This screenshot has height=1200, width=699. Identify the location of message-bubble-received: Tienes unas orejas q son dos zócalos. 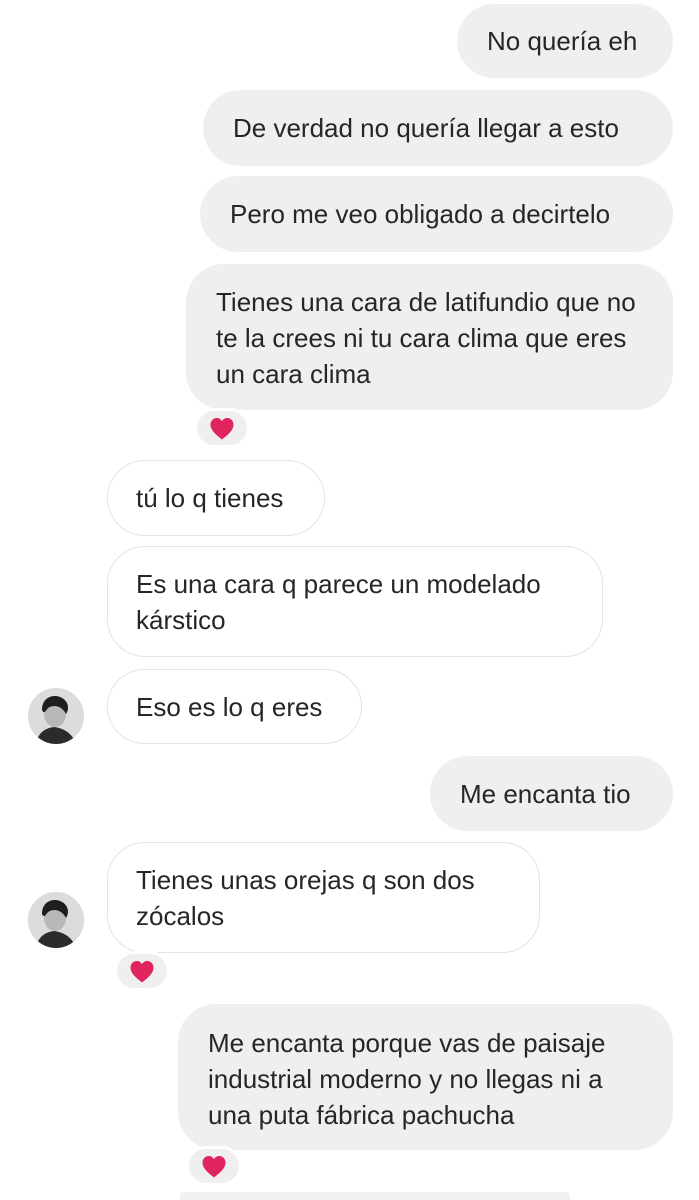
(323, 897).